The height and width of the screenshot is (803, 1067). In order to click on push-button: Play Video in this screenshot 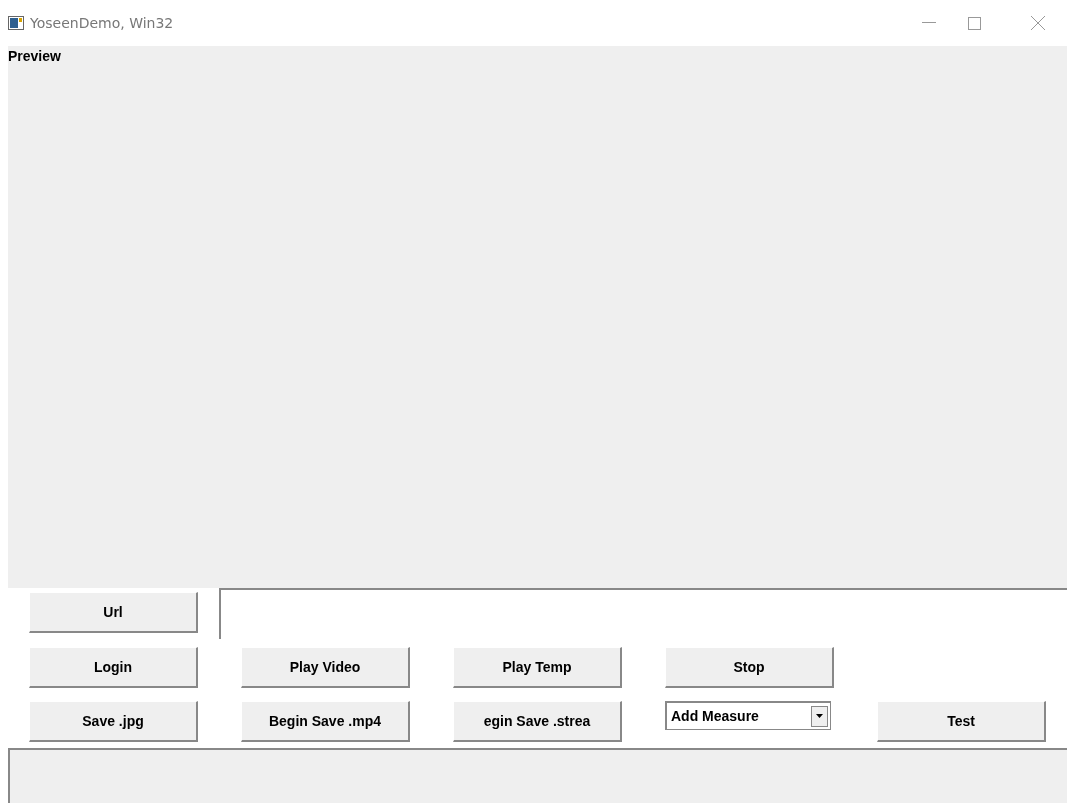, I will do `click(325, 667)`.